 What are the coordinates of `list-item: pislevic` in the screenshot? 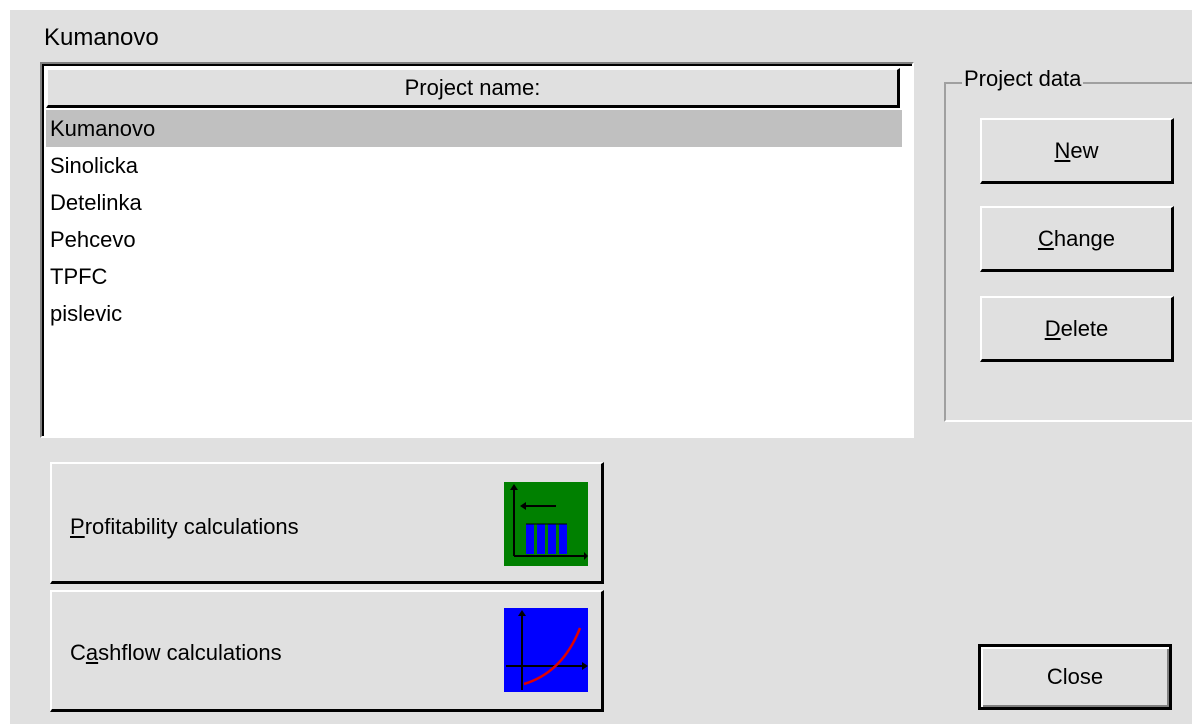 It's located at (474, 313).